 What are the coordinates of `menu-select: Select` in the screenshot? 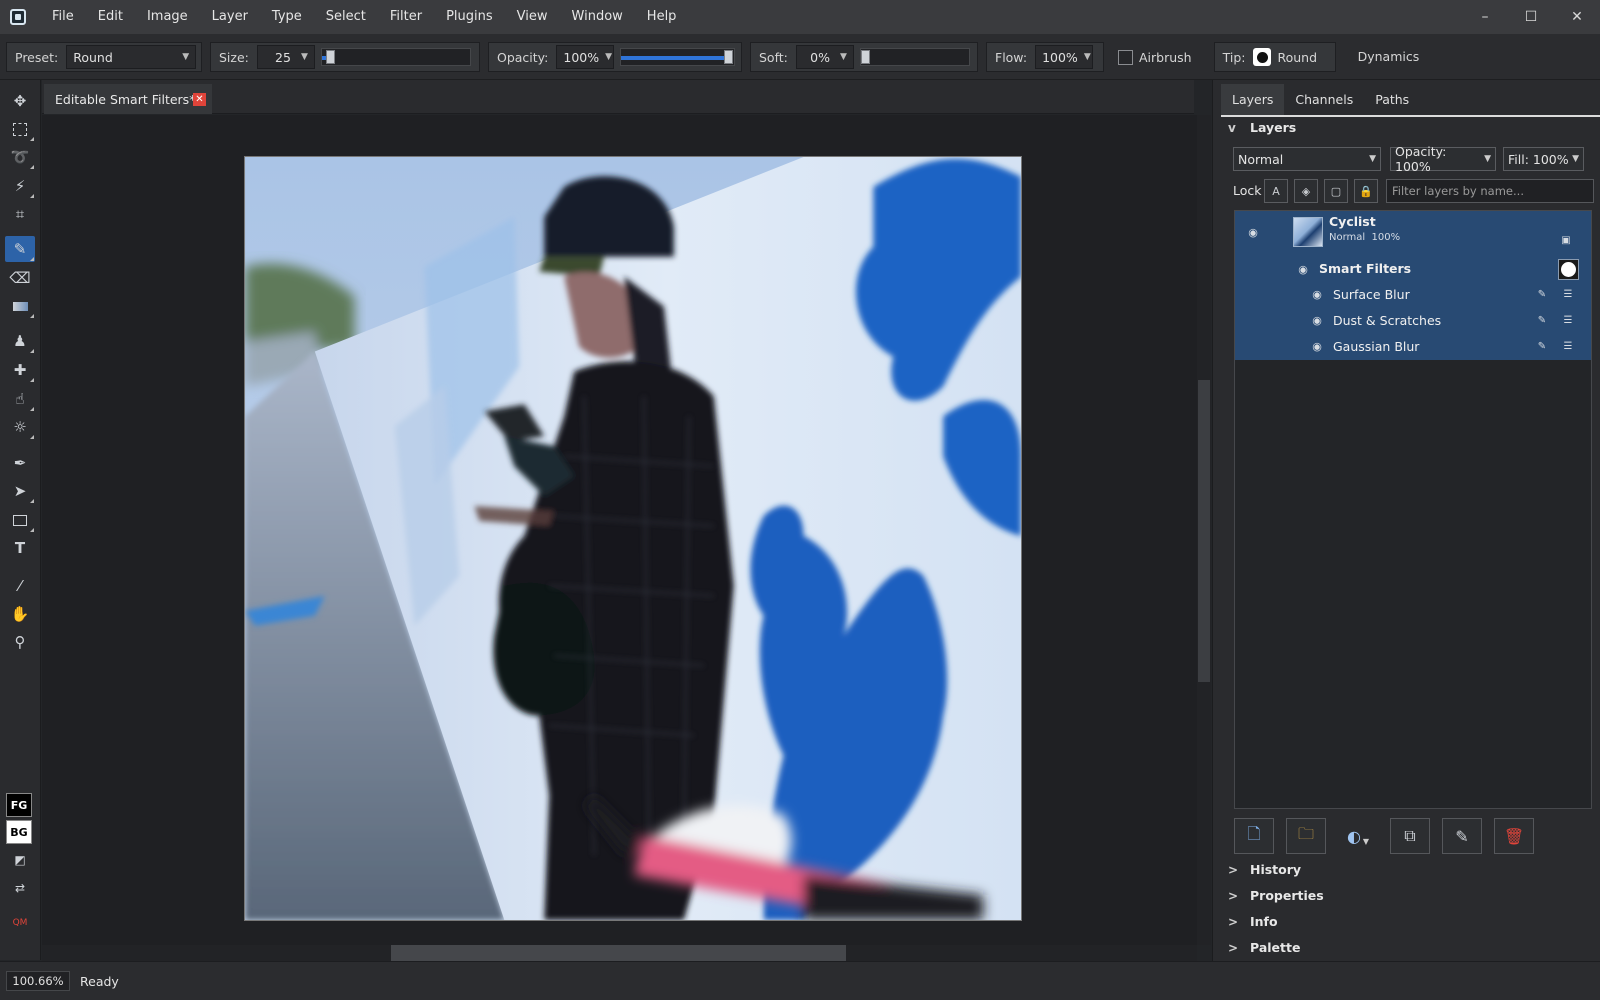 It's located at (346, 17).